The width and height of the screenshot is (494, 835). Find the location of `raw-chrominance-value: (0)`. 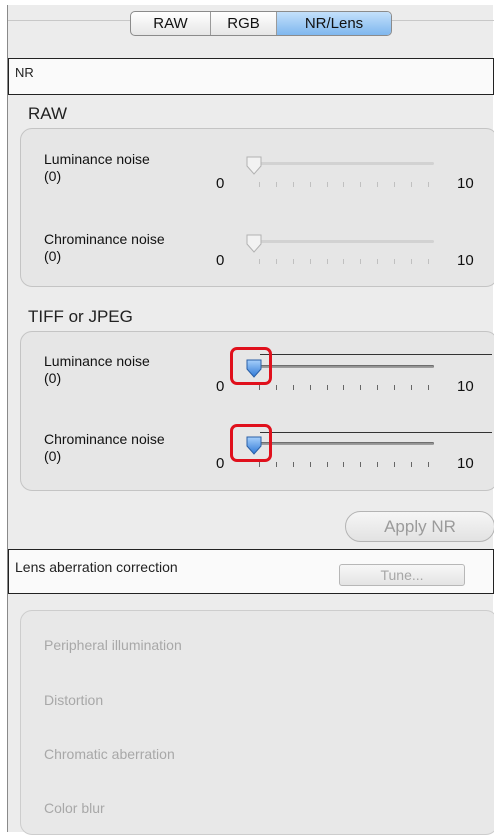

raw-chrominance-value: (0) is located at coordinates (53, 256).